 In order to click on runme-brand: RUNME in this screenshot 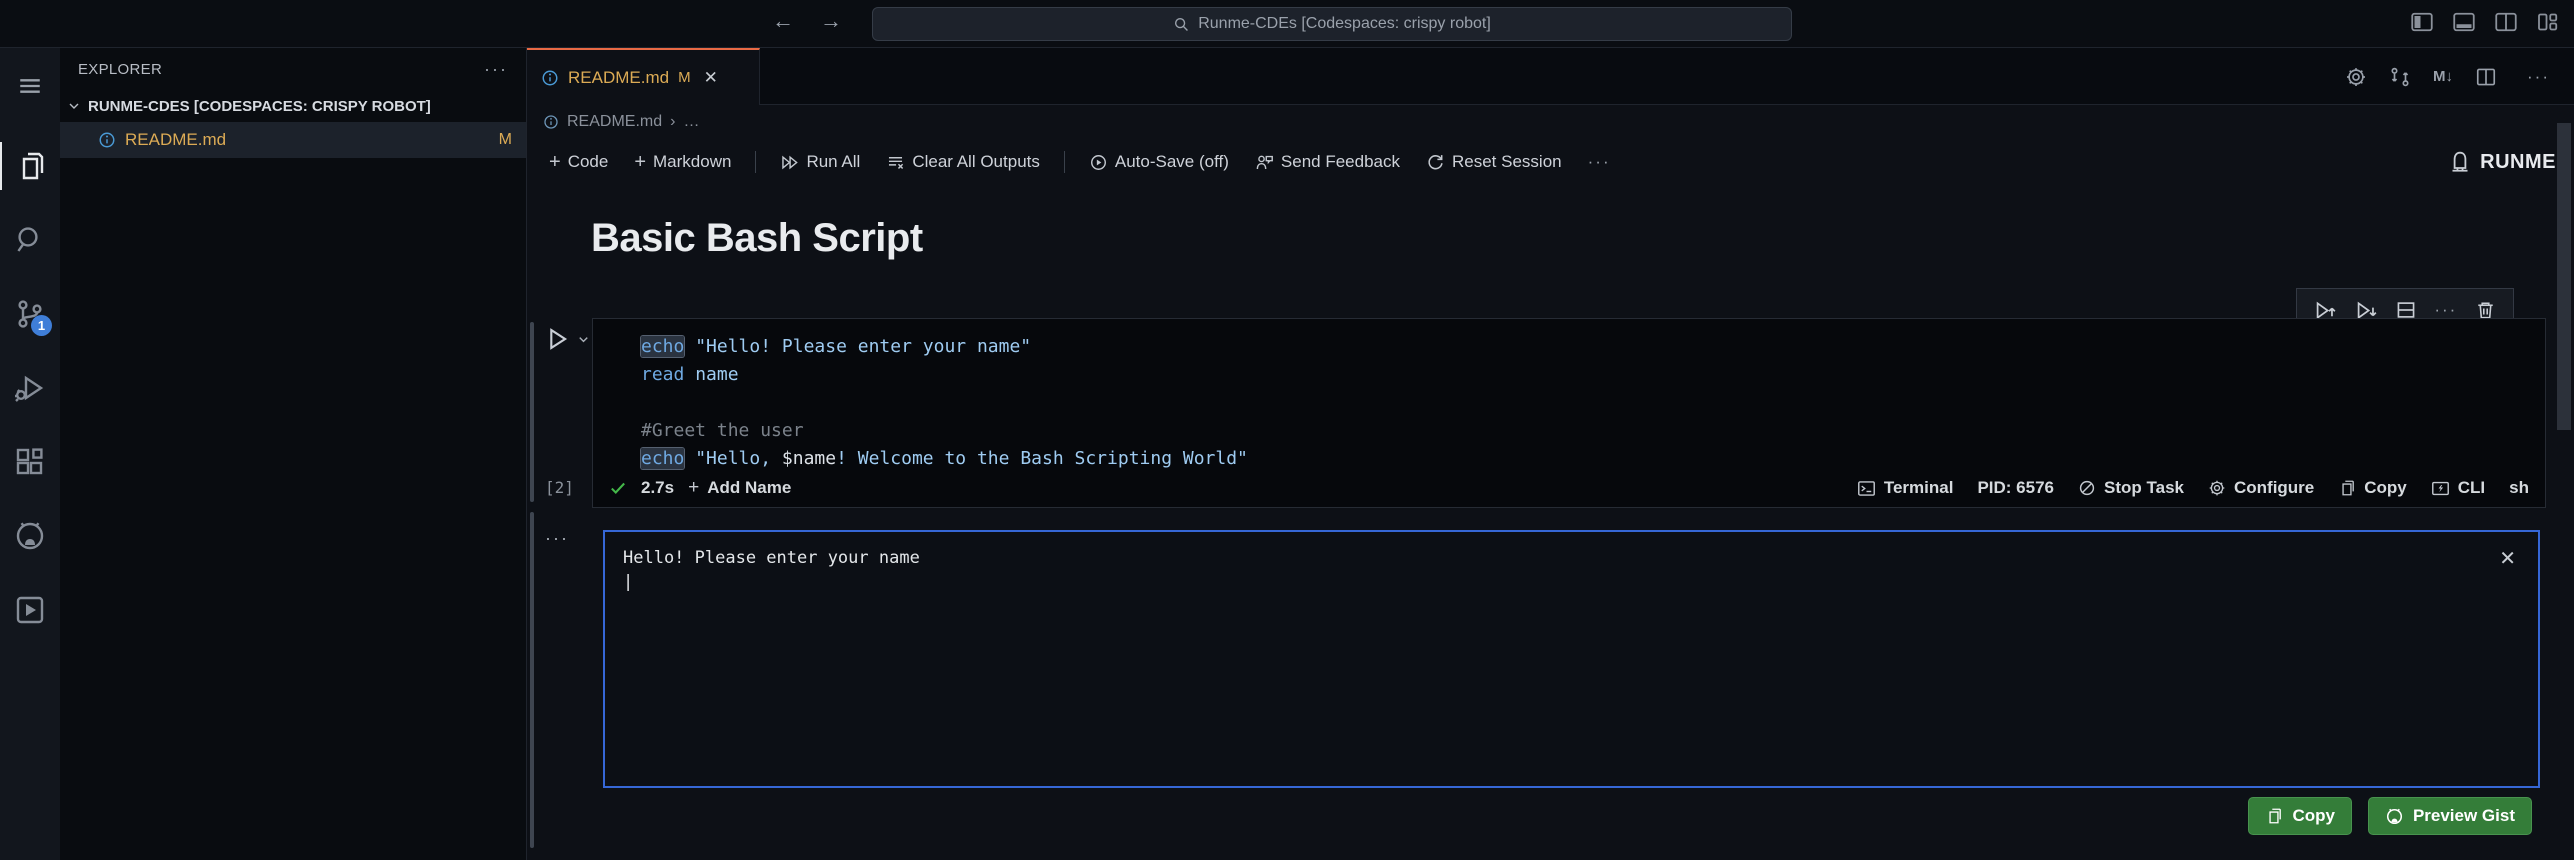, I will do `click(2502, 162)`.